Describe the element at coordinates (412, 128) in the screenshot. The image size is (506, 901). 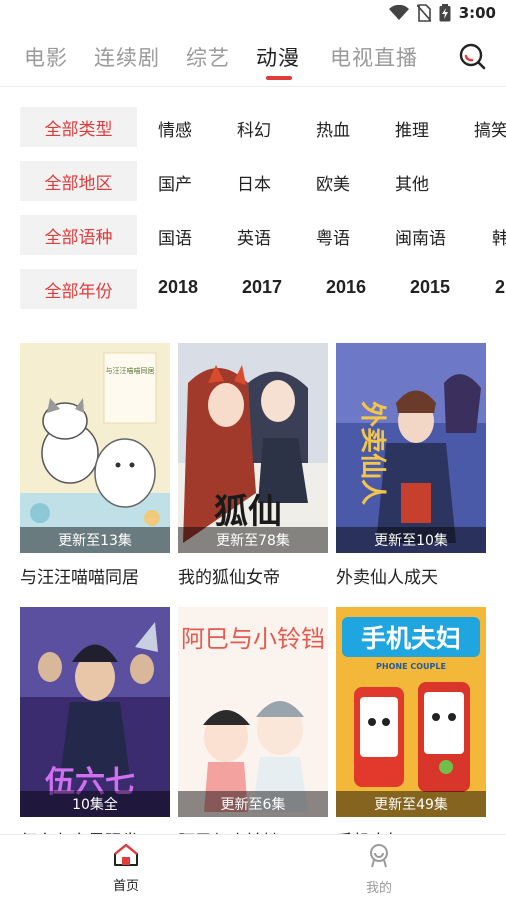
I see `filter-option: 推理` at that location.